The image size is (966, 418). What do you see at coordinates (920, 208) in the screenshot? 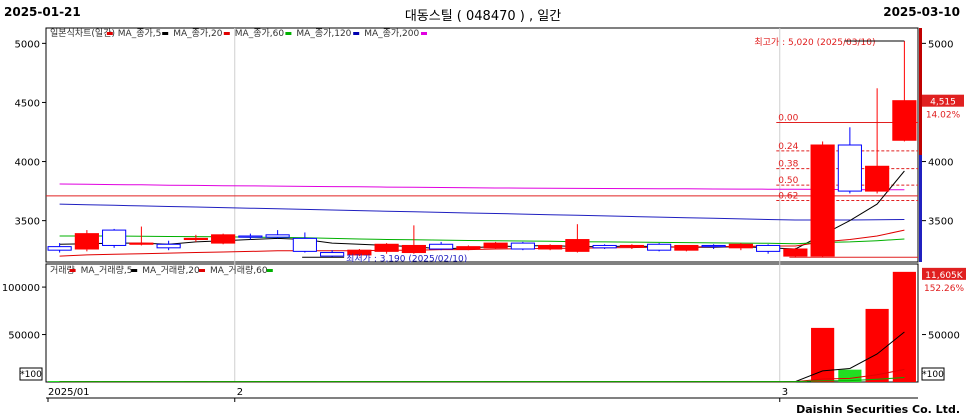
I see `price-axis-accent-blue` at bounding box center [920, 208].